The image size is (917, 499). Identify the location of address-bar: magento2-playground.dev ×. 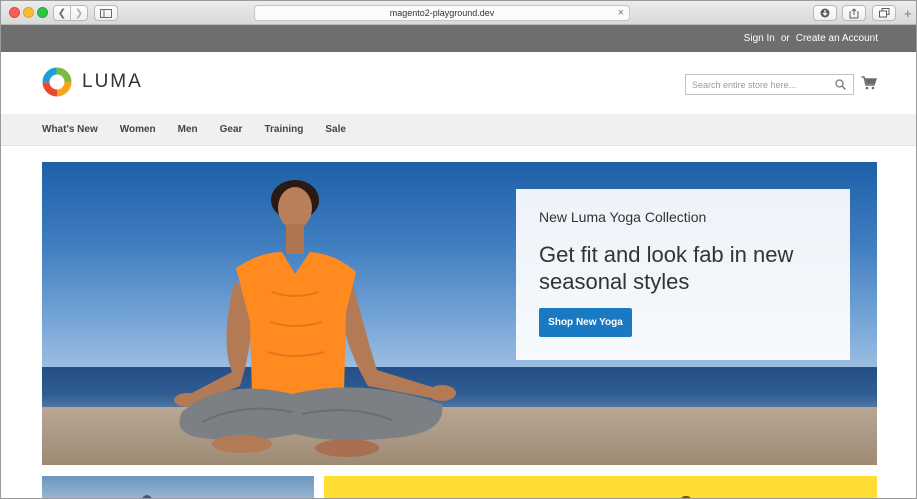
(442, 13).